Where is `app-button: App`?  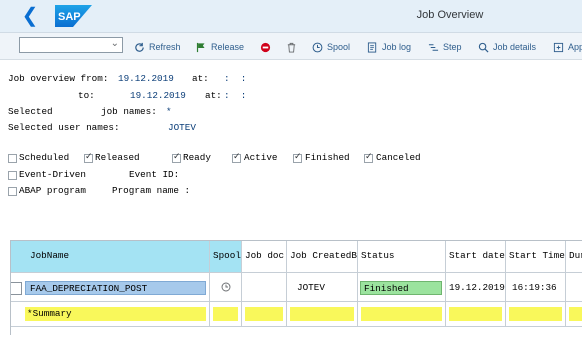
app-button: App is located at coordinates (567, 47).